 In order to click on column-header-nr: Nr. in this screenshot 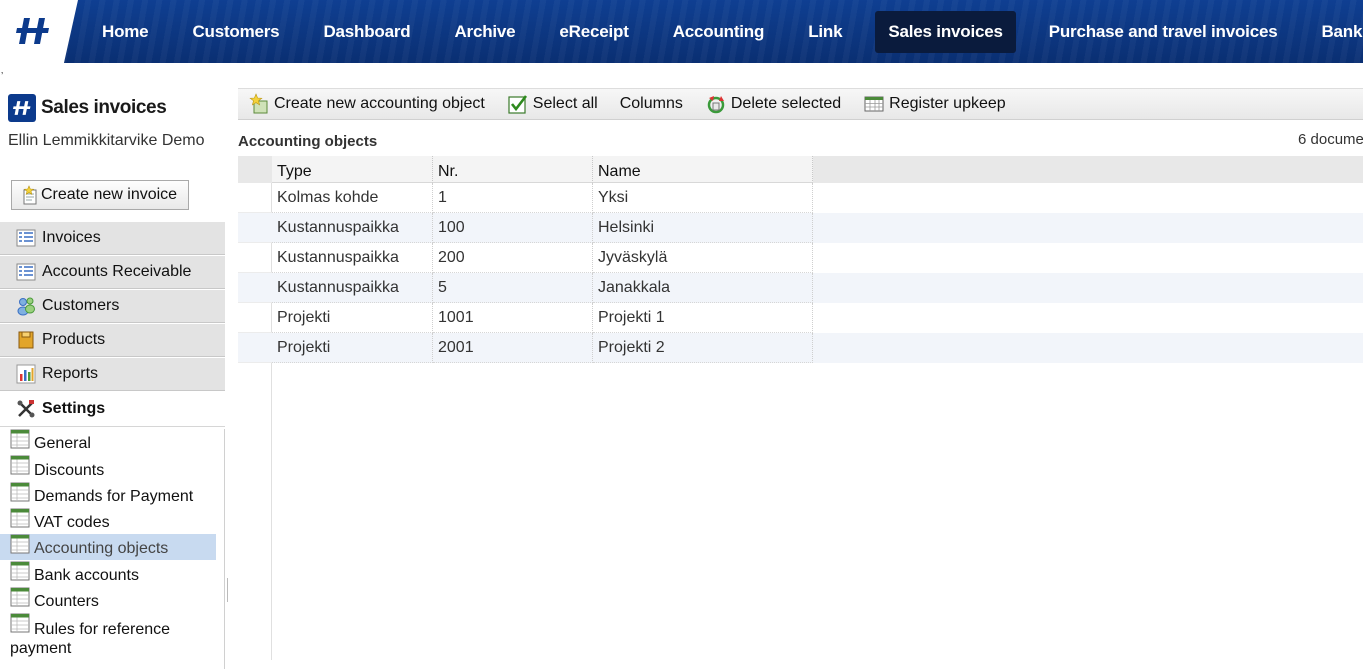, I will do `click(513, 169)`.